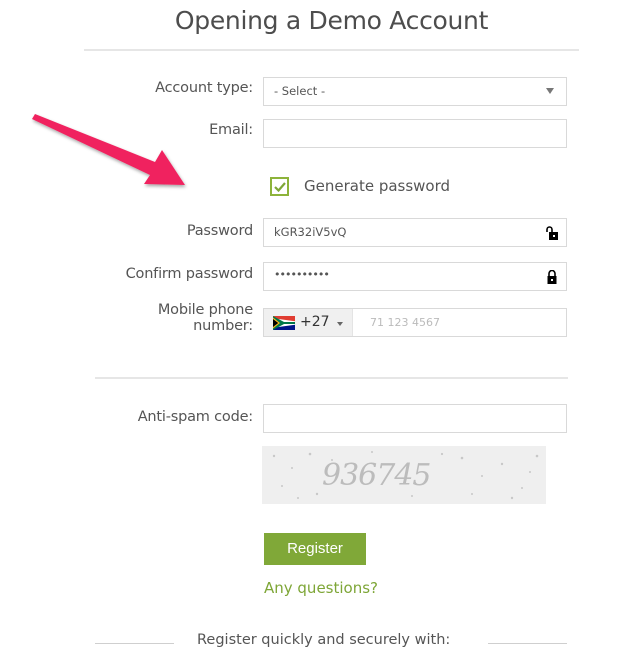  What do you see at coordinates (552, 277) in the screenshot?
I see `lock-icon` at bounding box center [552, 277].